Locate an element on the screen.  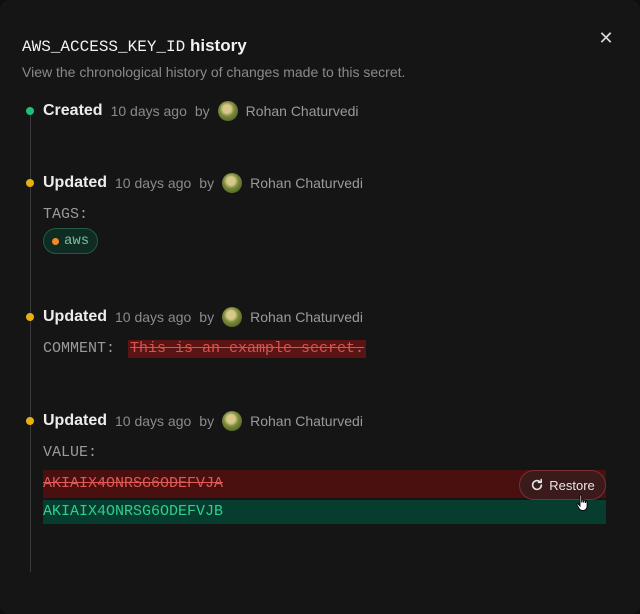
tag-label: aws is located at coordinates (77, 241).